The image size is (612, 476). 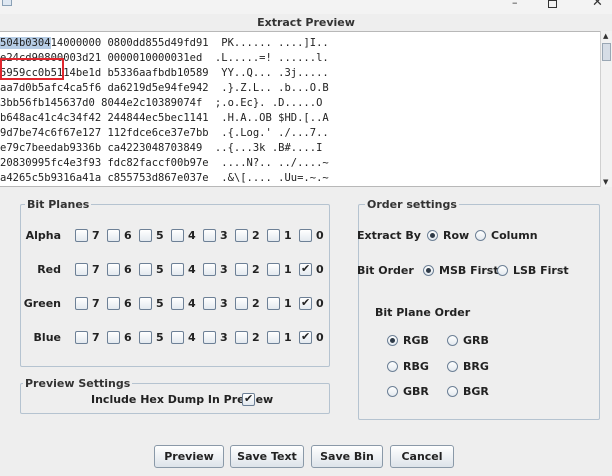 I want to click on save-text-button: Save Text, so click(x=267, y=456).